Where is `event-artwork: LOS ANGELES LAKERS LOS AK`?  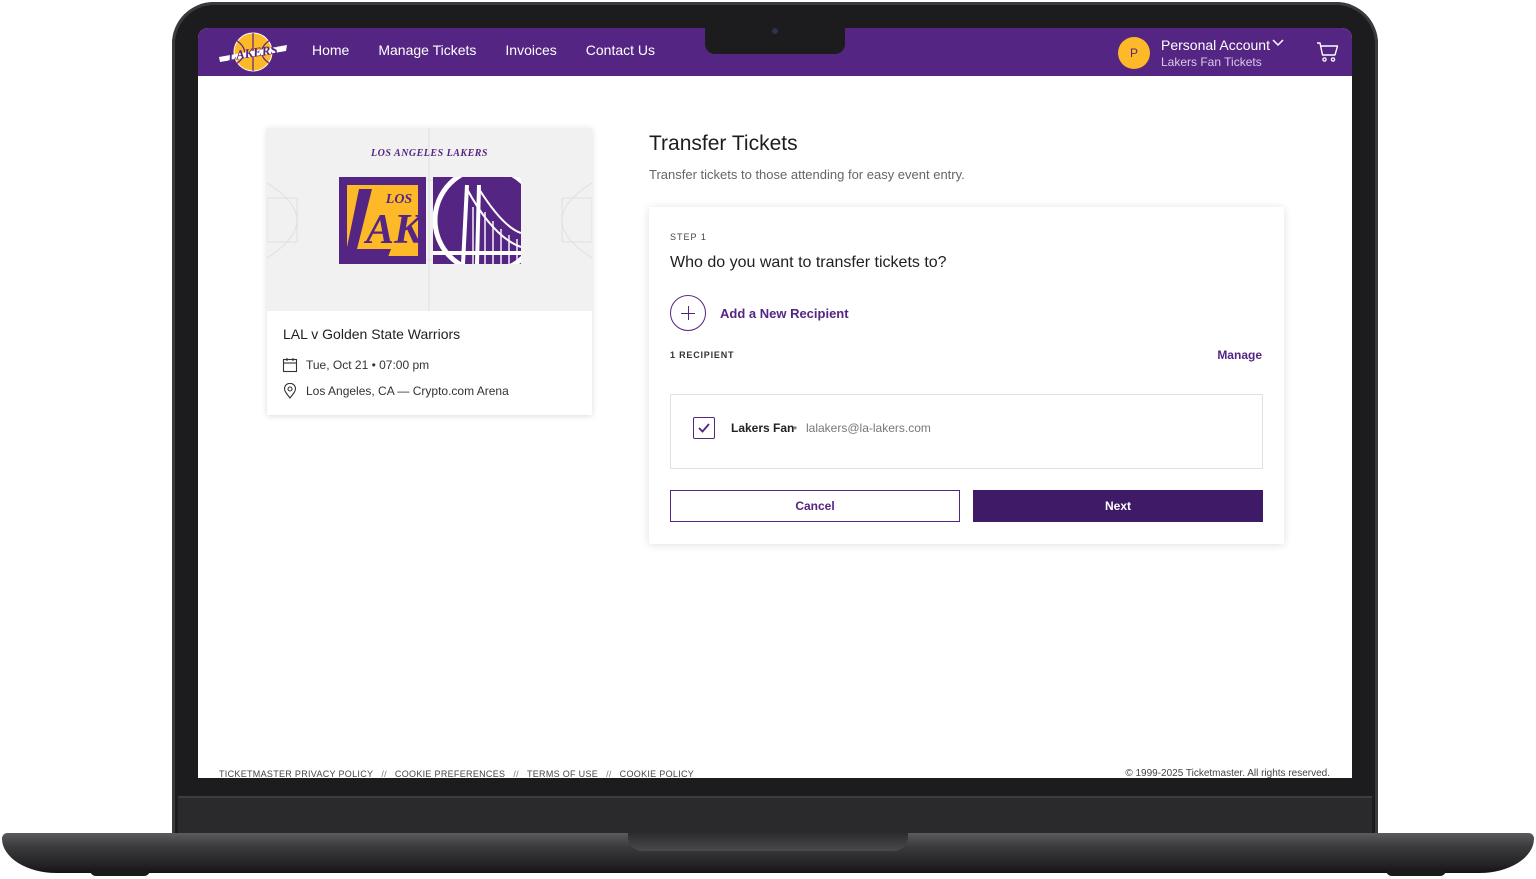 event-artwork: LOS ANGELES LAKERS LOS AK is located at coordinates (429, 219).